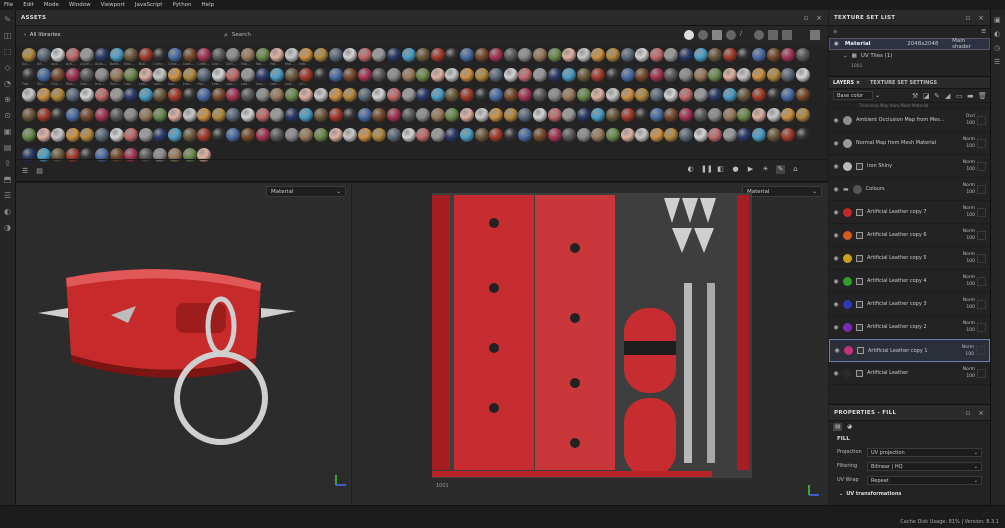 This screenshot has width=1005, height=528. What do you see at coordinates (846, 83) in the screenshot?
I see `tab-layers: LAYERS ×` at bounding box center [846, 83].